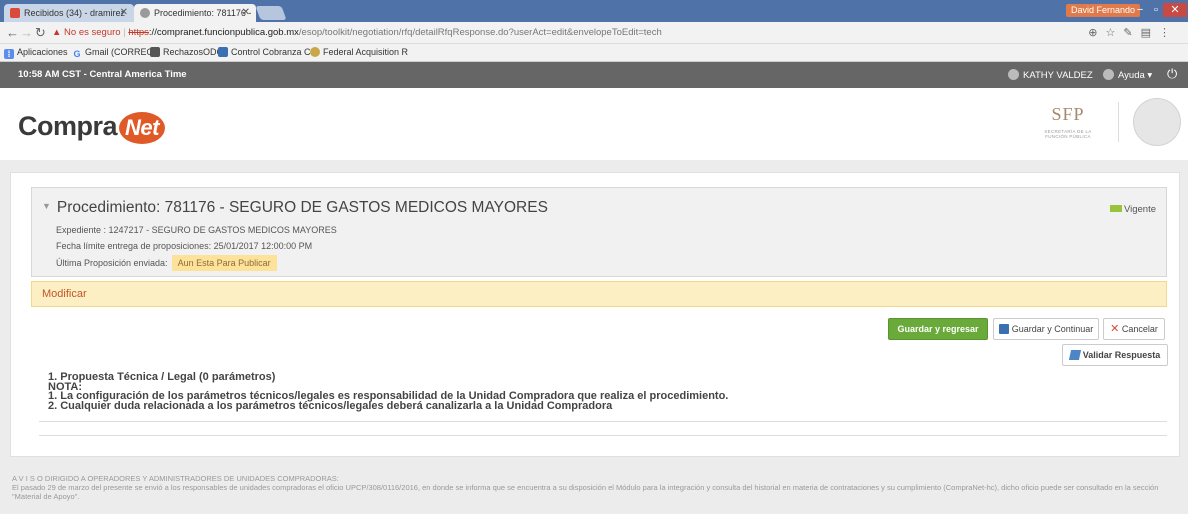 Image resolution: width=1188 pixels, height=514 pixels. I want to click on collapse-caret-icon: ▼, so click(46, 206).